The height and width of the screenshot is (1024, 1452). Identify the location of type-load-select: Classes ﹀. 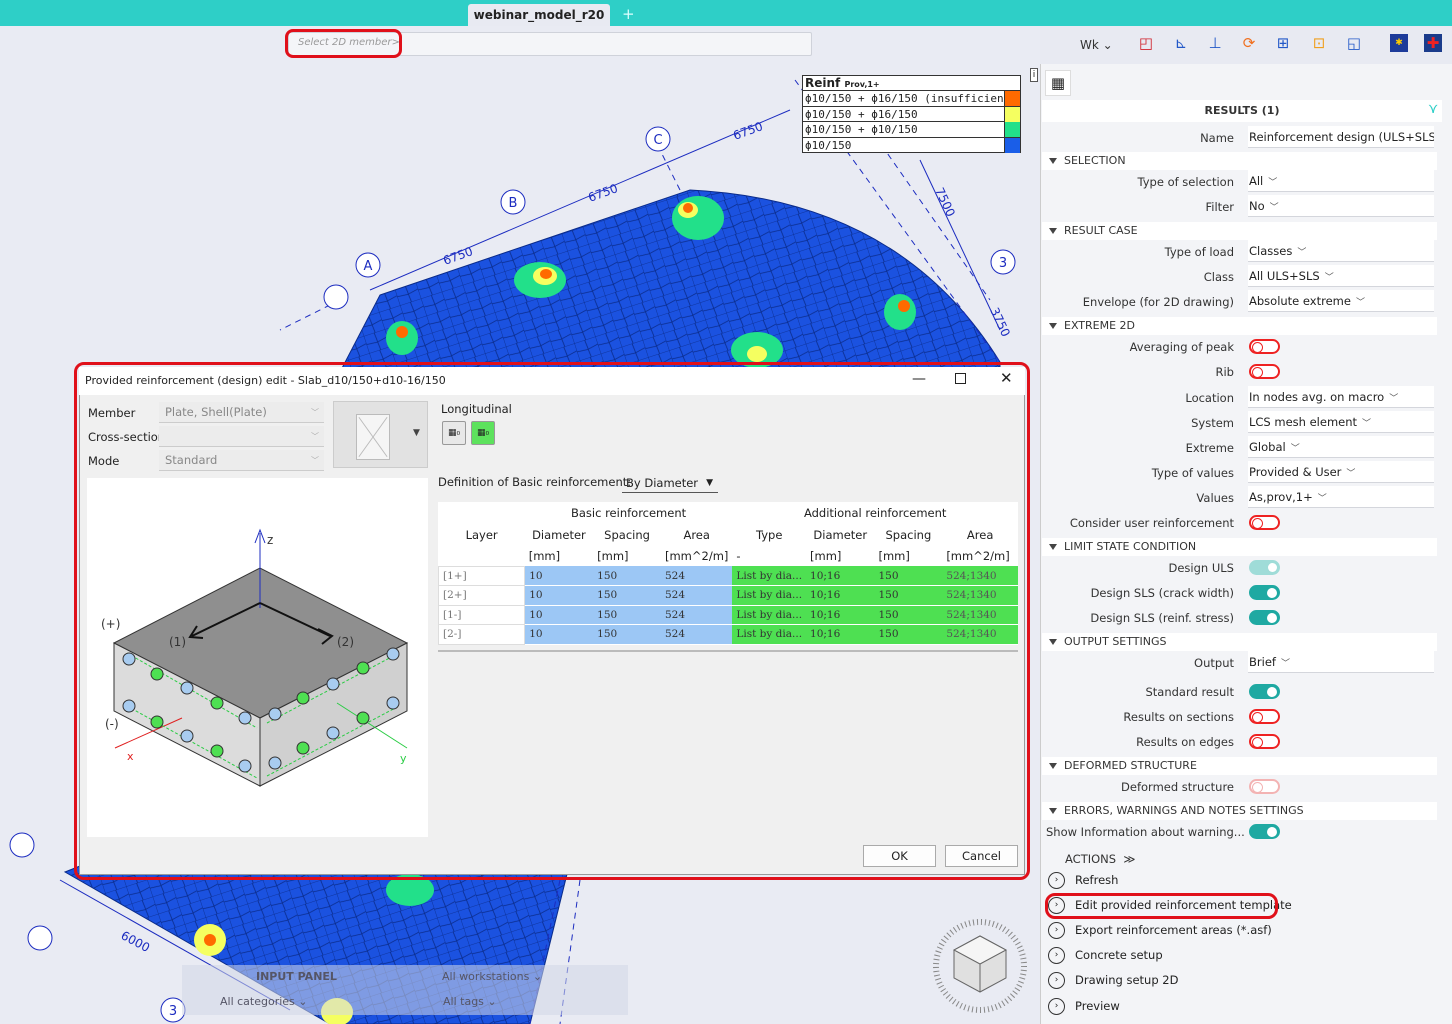
(1341, 251).